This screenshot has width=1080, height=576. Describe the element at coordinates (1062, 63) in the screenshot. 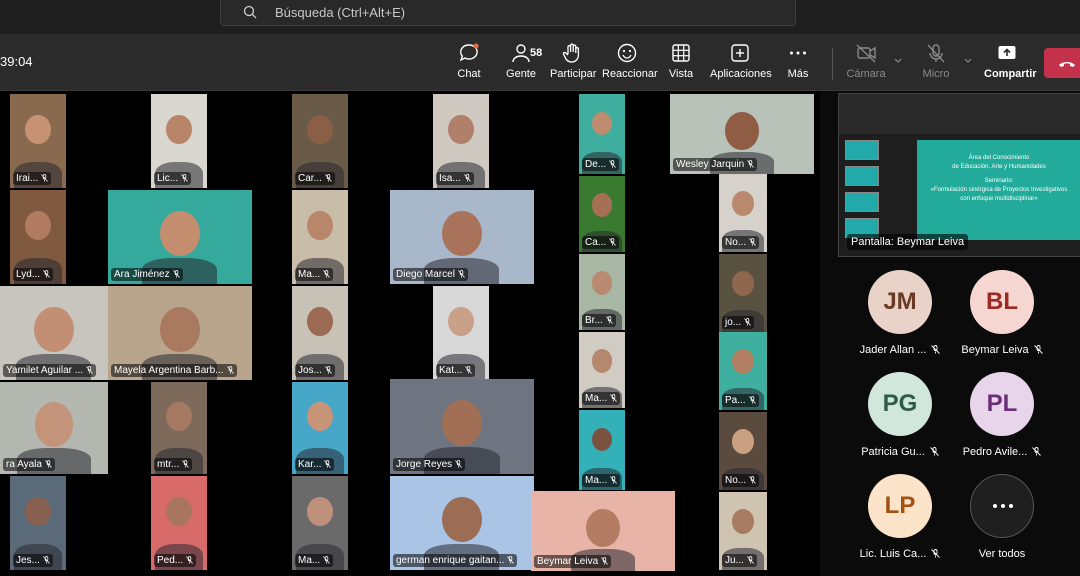

I see `leave-button` at that location.